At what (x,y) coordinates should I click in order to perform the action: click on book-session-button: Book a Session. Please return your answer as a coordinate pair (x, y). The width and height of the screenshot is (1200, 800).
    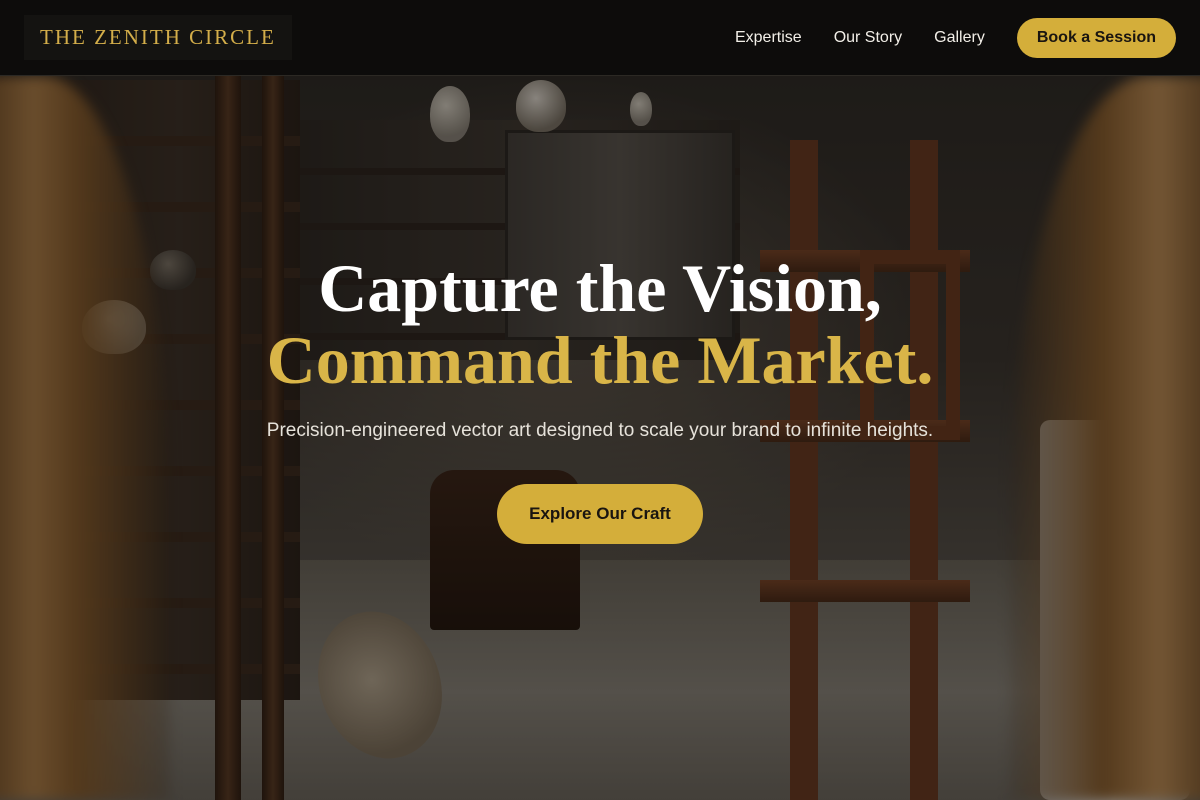
    Looking at the image, I should click on (1096, 37).